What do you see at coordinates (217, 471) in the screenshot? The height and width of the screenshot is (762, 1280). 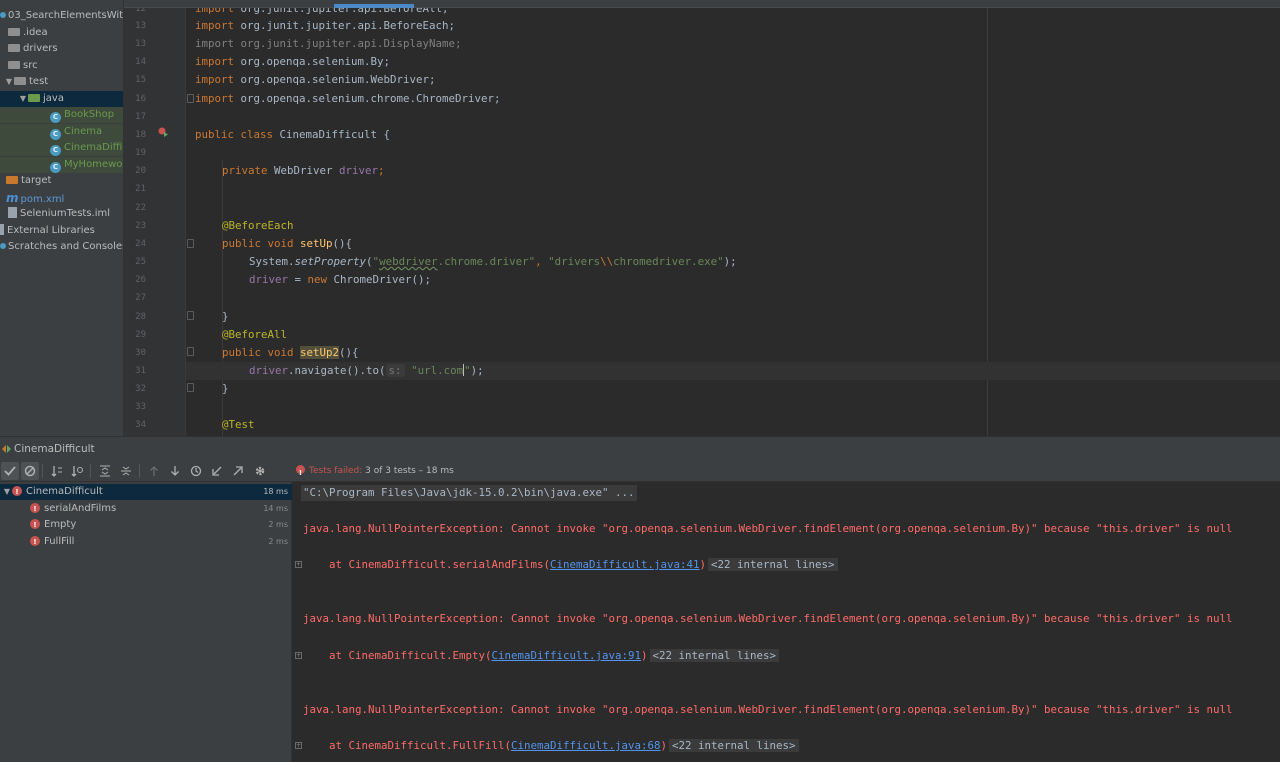 I see `import-tests-button` at bounding box center [217, 471].